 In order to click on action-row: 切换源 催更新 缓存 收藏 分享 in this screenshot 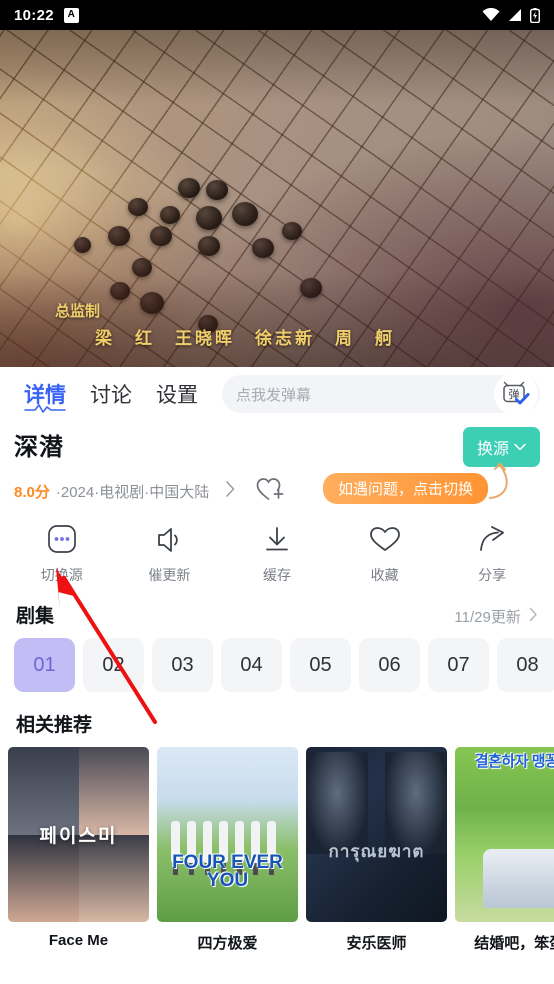, I will do `click(277, 546)`.